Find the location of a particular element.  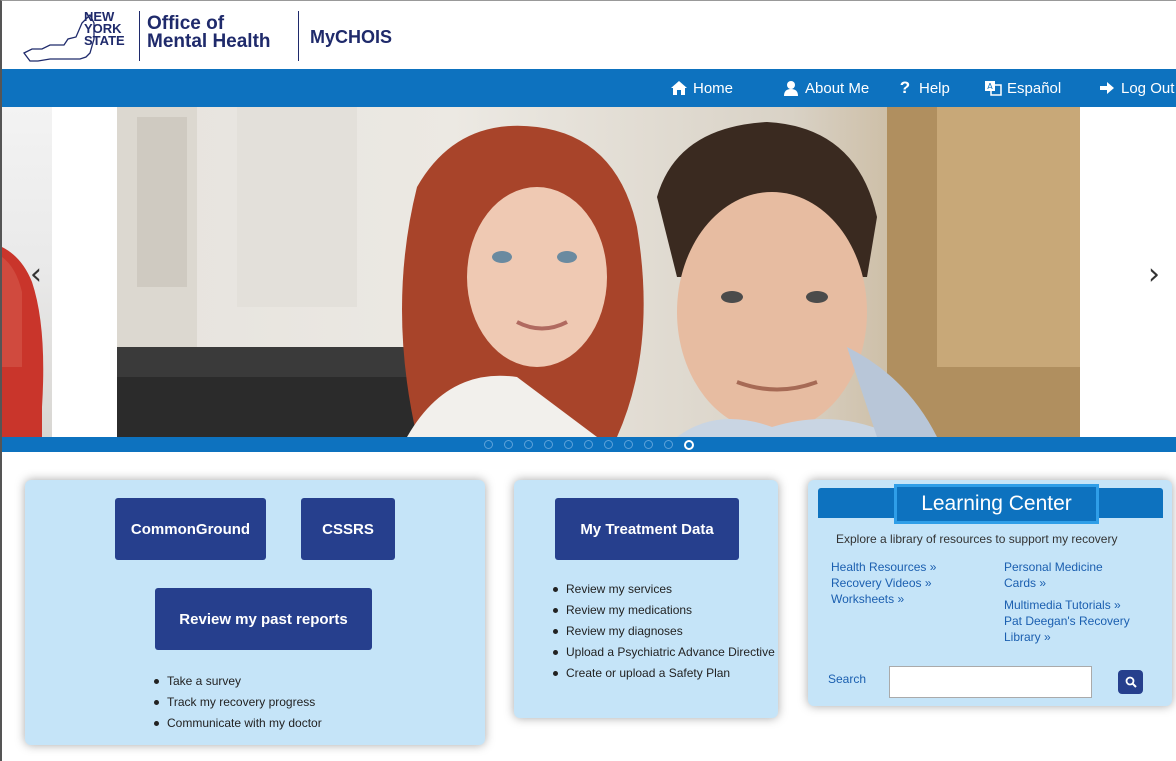

nav-label: Home is located at coordinates (713, 88).